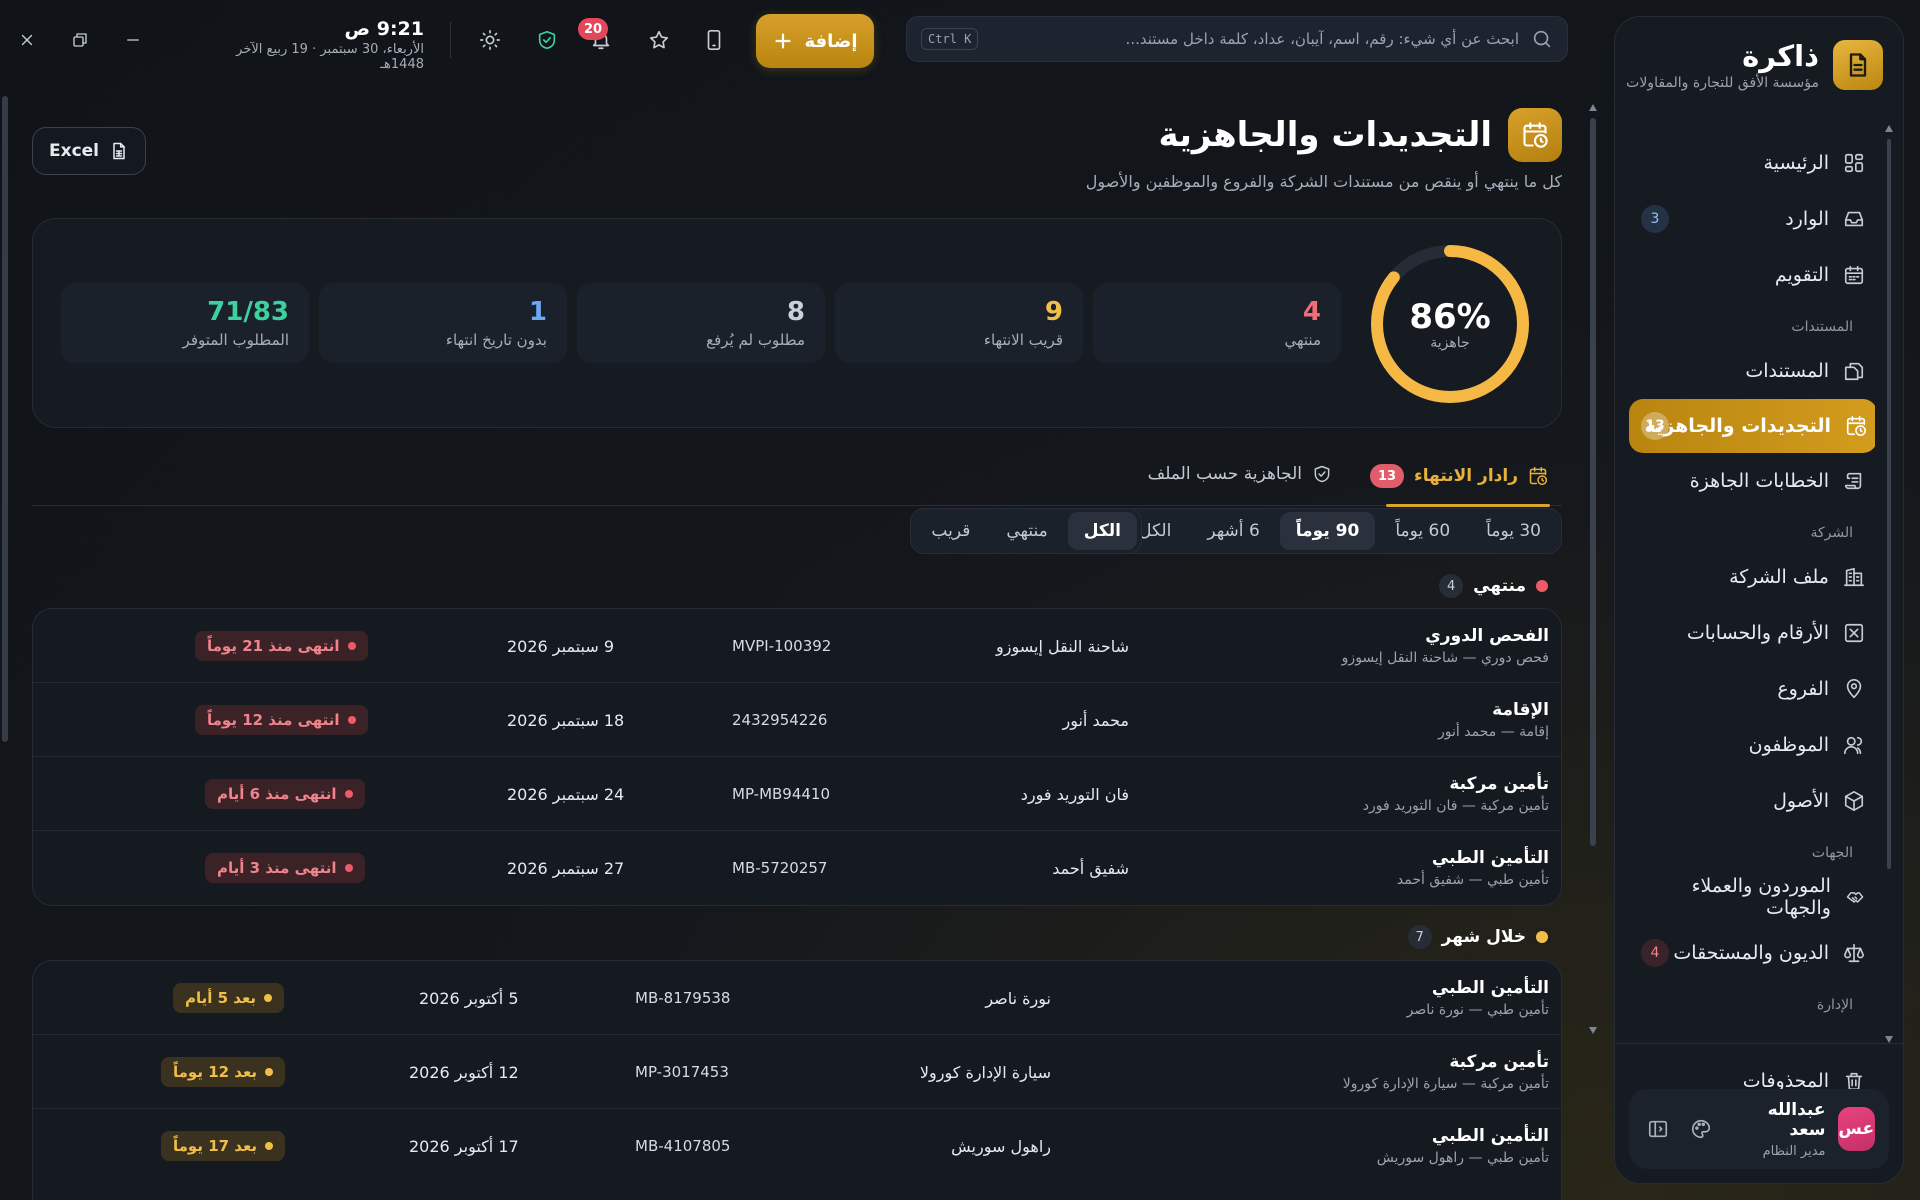  Describe the element at coordinates (985, 1072) in the screenshot. I see `doc-holder: سيارة الإدارة كورولا` at that location.